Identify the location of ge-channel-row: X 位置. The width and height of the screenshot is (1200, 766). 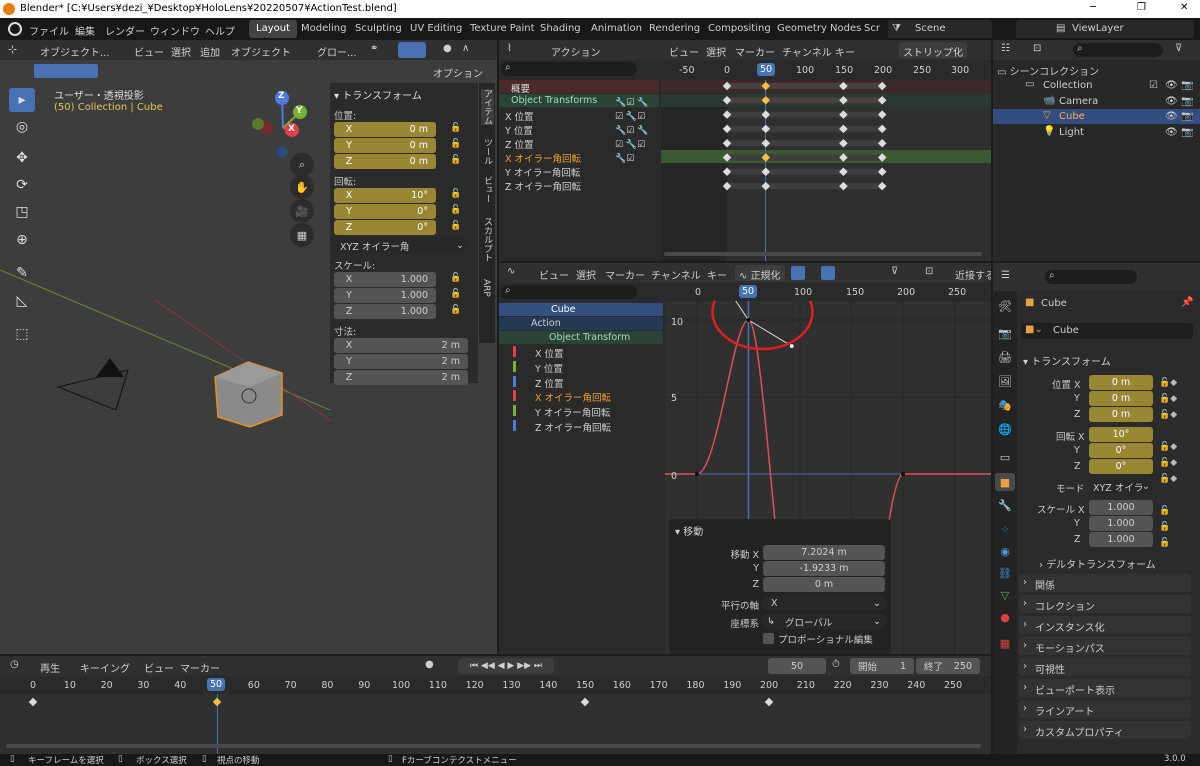
(581, 352).